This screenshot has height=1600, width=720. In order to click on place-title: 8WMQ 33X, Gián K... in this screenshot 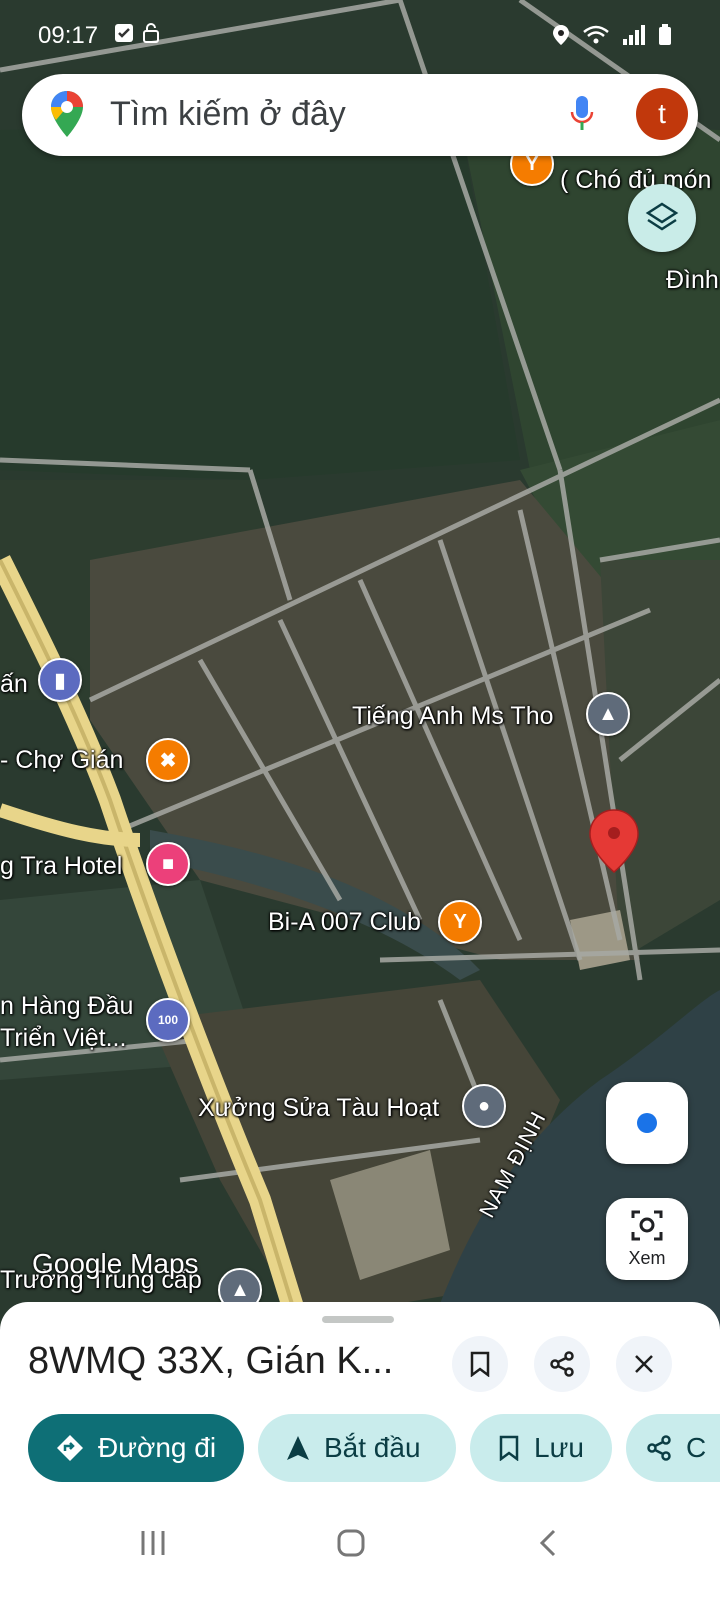, I will do `click(211, 1361)`.